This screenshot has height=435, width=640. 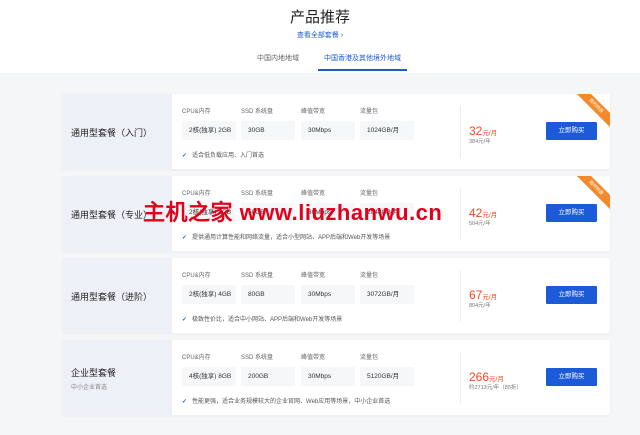 I want to click on spec-cpu-value: 2核(独享) 4GB, so click(x=209, y=294).